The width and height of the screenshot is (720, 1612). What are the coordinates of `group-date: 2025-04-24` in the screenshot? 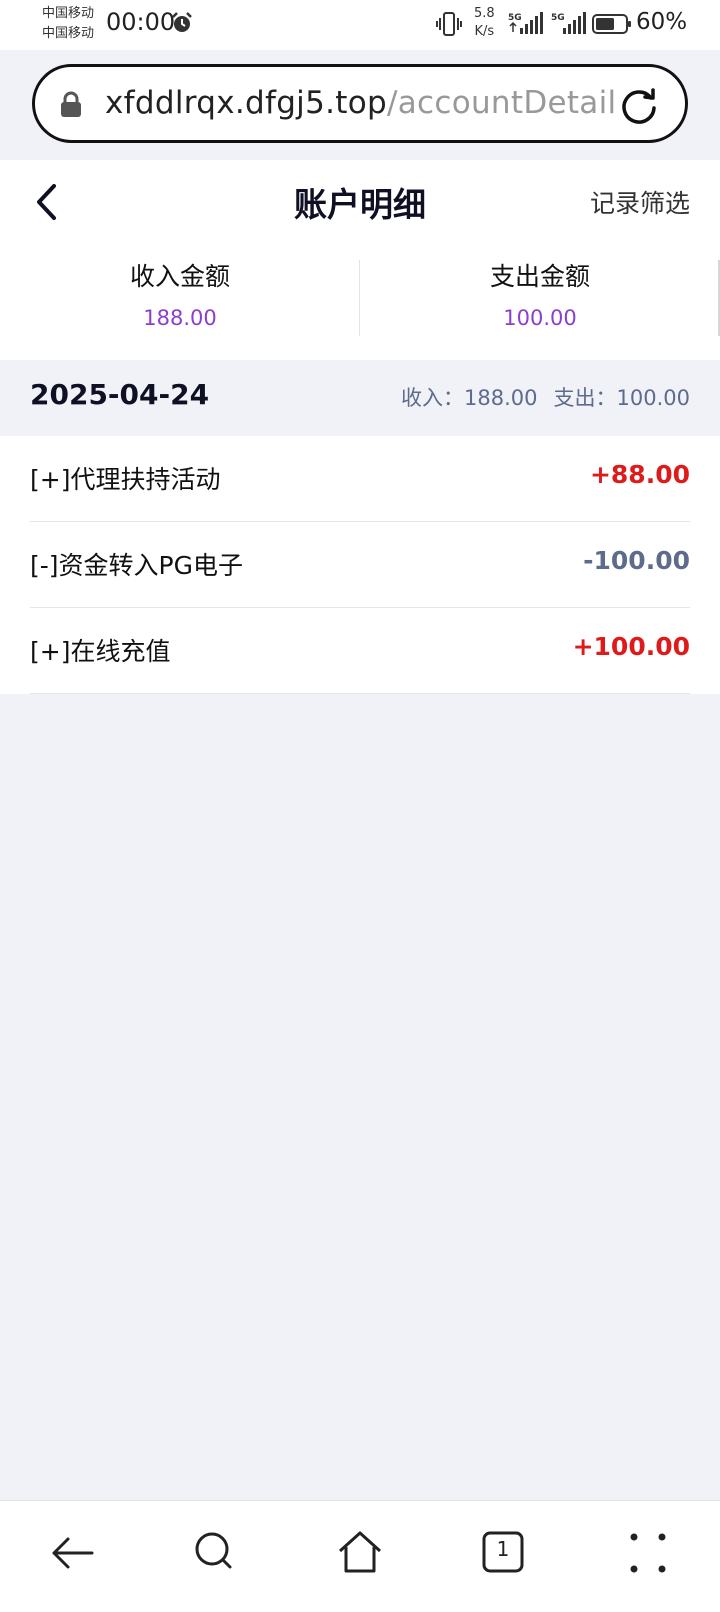 It's located at (120, 394).